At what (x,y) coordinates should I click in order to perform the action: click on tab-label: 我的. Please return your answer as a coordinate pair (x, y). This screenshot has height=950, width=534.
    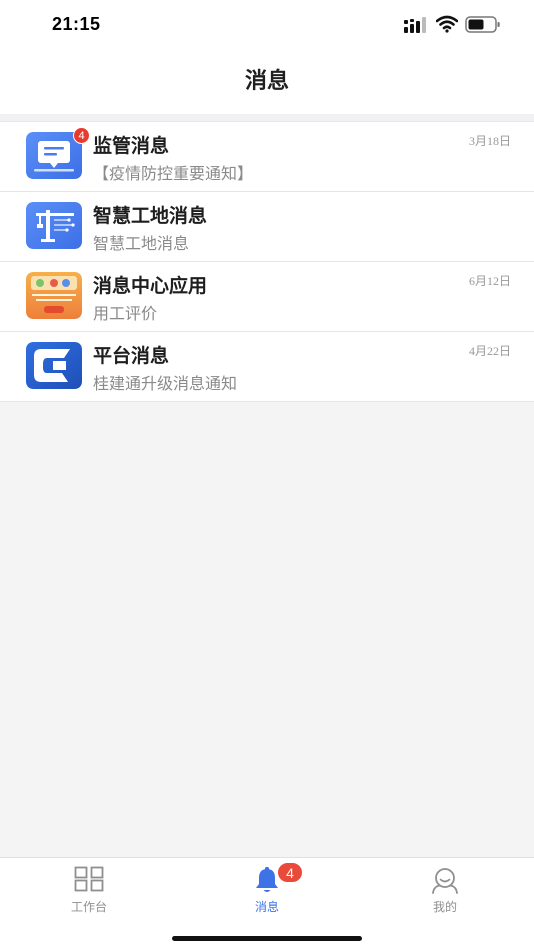
    Looking at the image, I should click on (444, 907).